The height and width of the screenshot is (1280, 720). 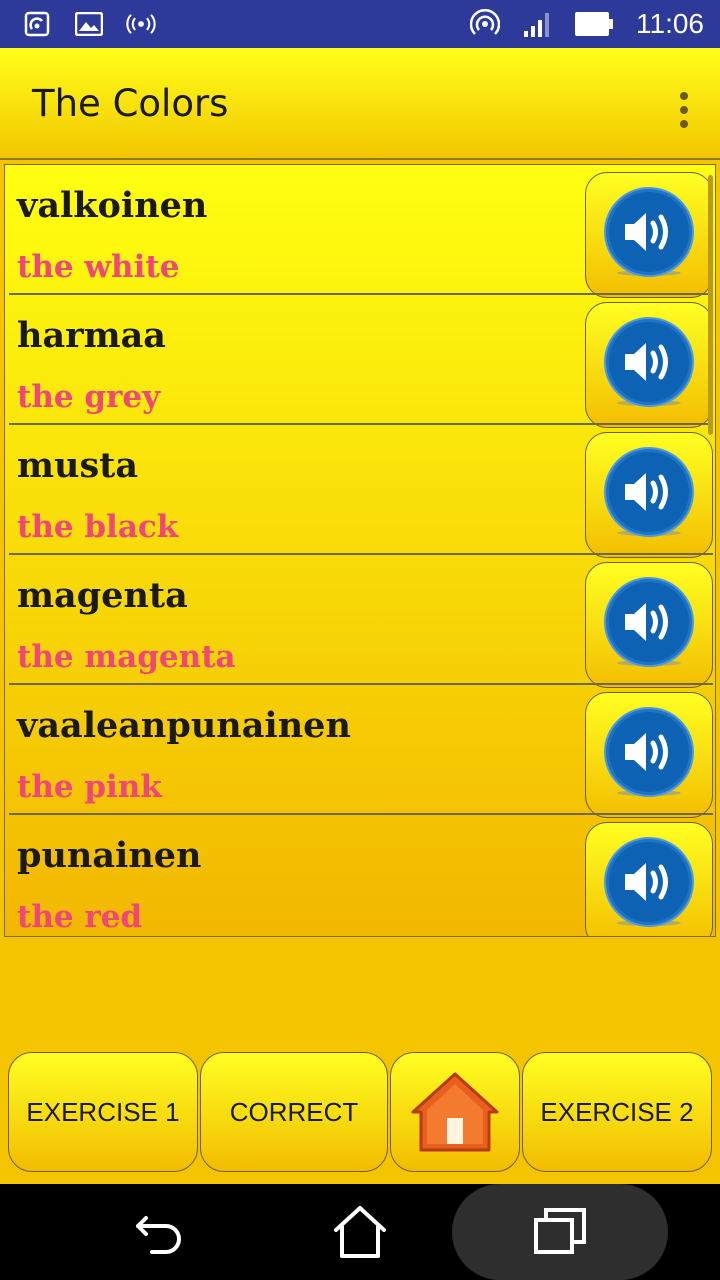 I want to click on broadcast-icon, so click(x=141, y=24).